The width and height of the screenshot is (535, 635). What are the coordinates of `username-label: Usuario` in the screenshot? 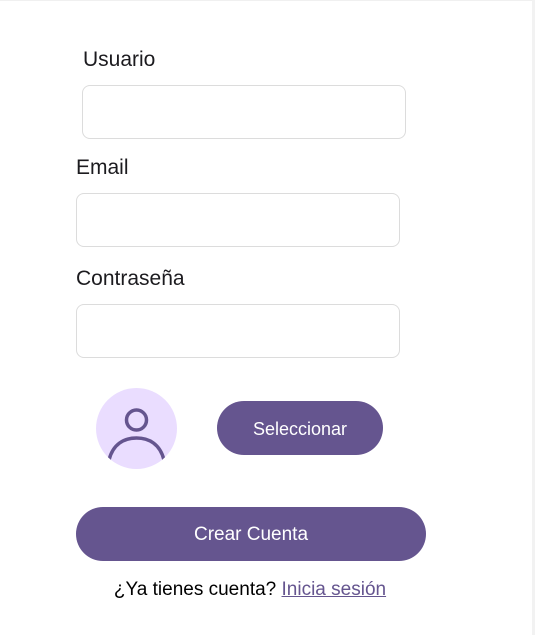 It's located at (119, 59).